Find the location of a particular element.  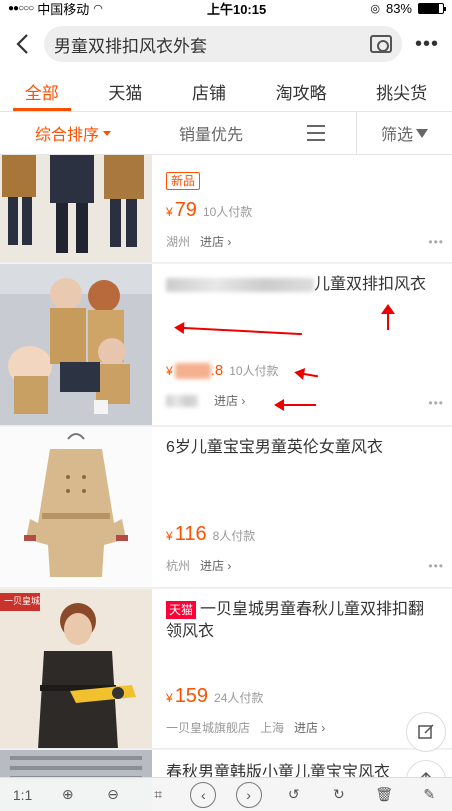

sold-count: 24人付款 is located at coordinates (239, 698).